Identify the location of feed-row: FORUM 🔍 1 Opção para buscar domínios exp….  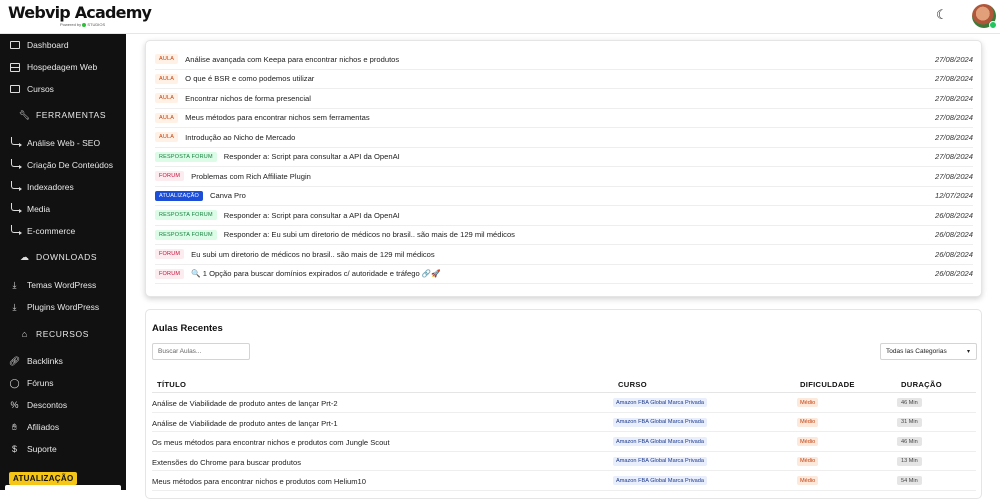
(564, 274).